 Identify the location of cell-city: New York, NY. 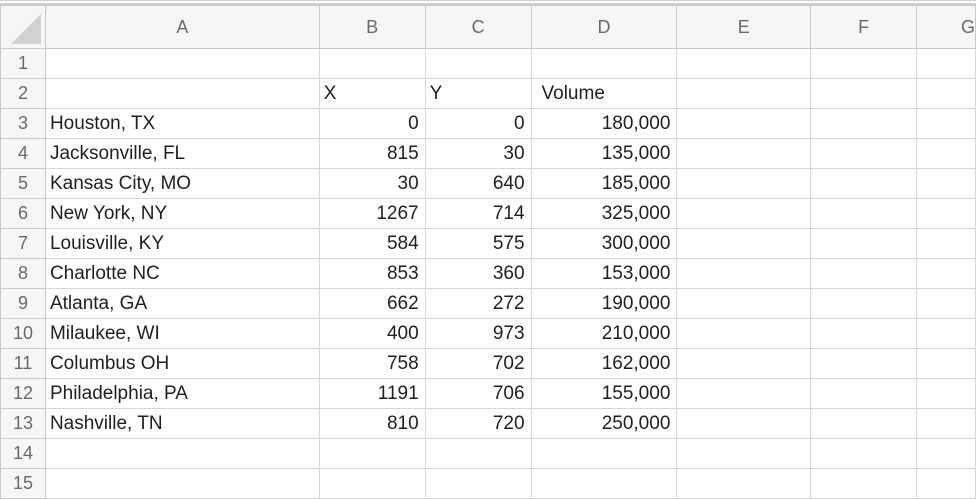
(182, 213).